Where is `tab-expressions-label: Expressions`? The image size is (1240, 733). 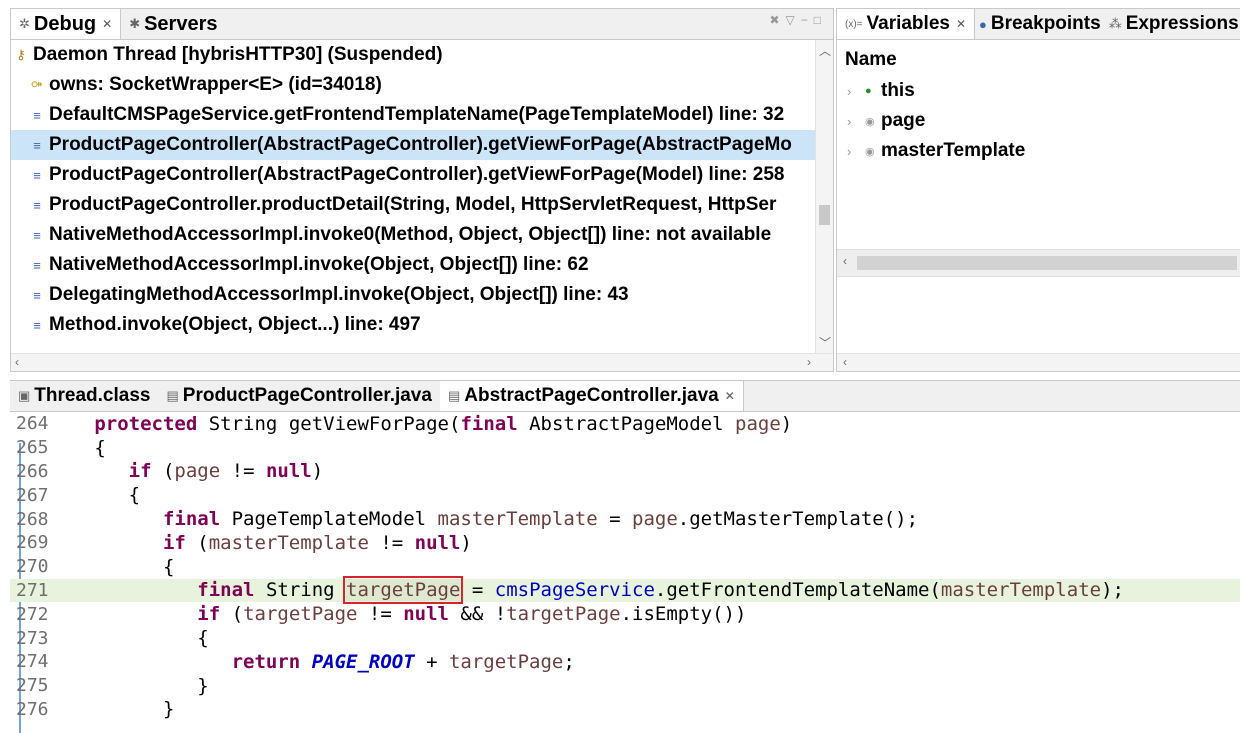
tab-expressions-label: Expressions is located at coordinates (1182, 23).